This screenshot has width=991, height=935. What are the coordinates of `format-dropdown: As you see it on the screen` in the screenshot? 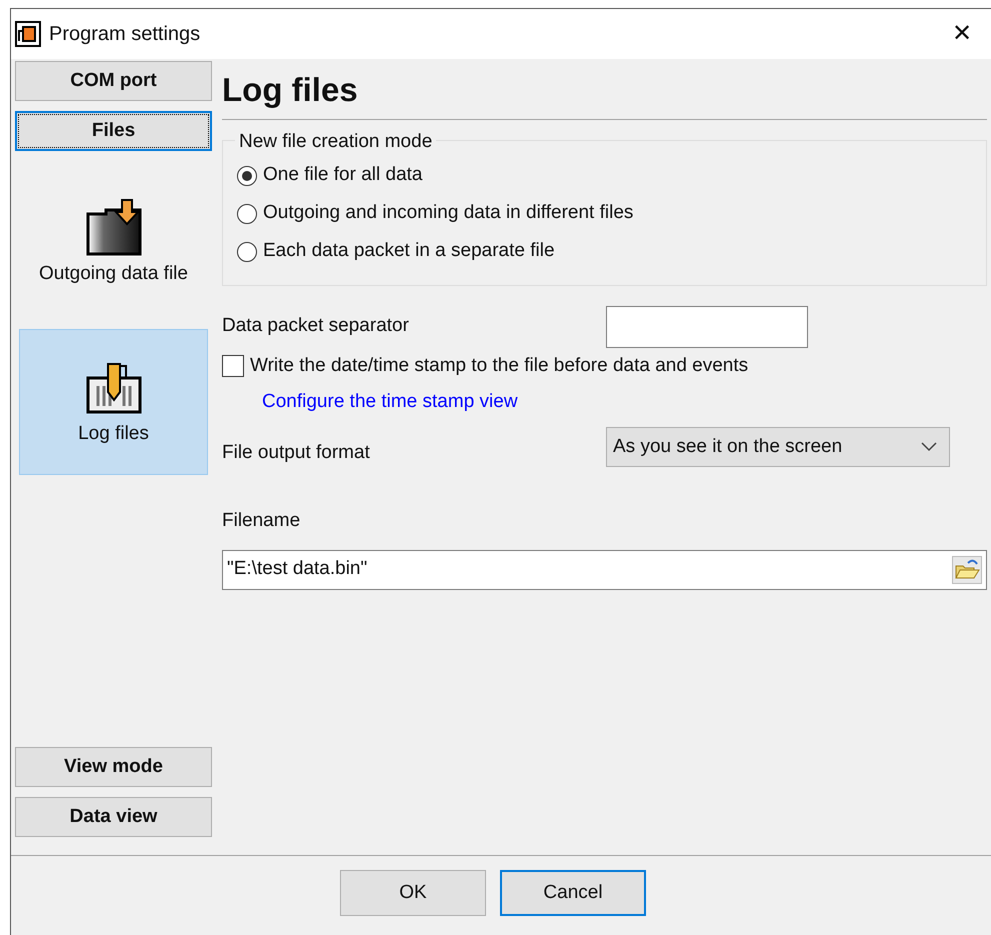 It's located at (778, 446).